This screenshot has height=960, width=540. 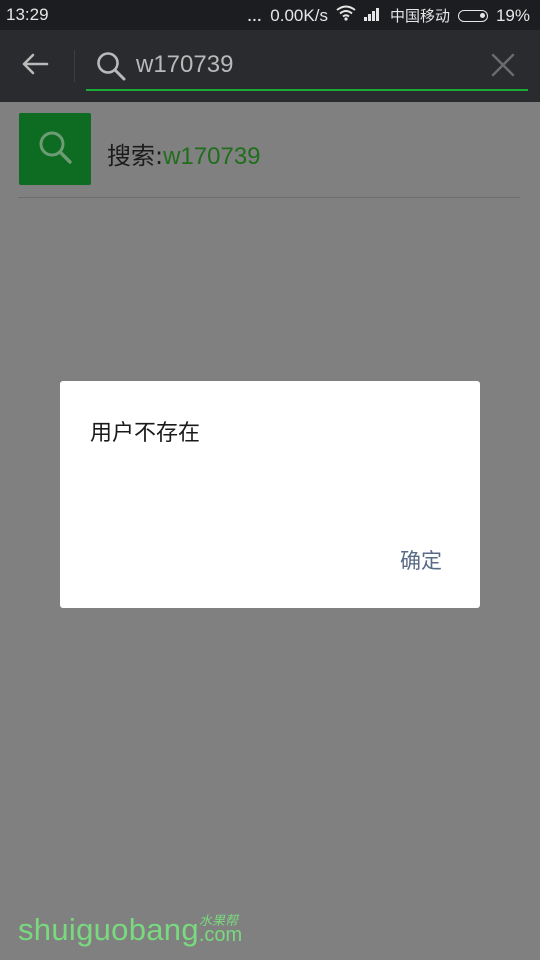 I want to click on carrier-name: 中国移动, so click(x=419, y=16).